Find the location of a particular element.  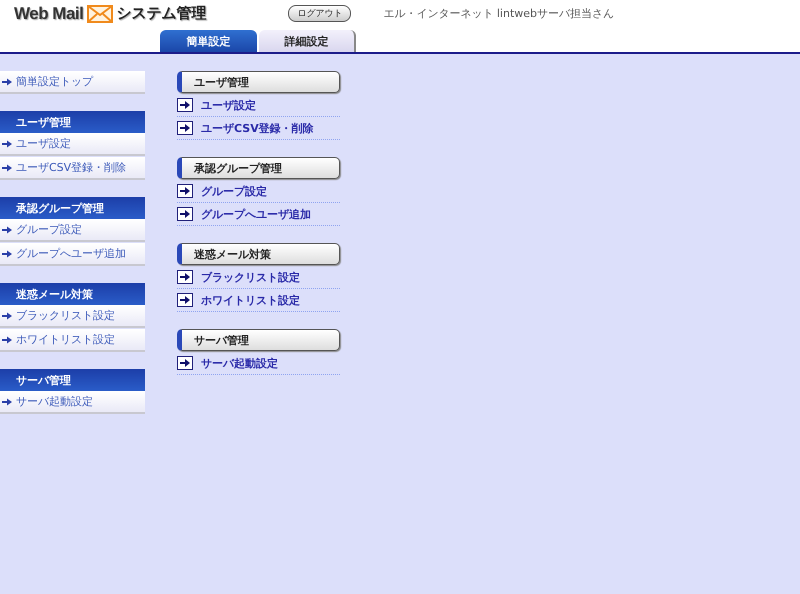

menu-link: グループ設定 is located at coordinates (258, 191).